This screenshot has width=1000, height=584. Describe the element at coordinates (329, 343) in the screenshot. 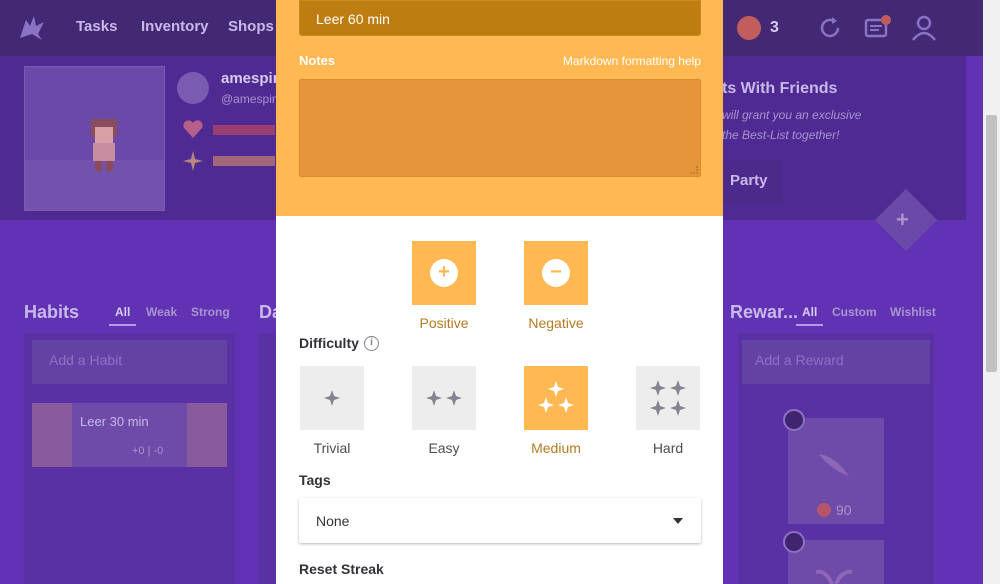

I see `difficulty-label: Difficulty` at that location.